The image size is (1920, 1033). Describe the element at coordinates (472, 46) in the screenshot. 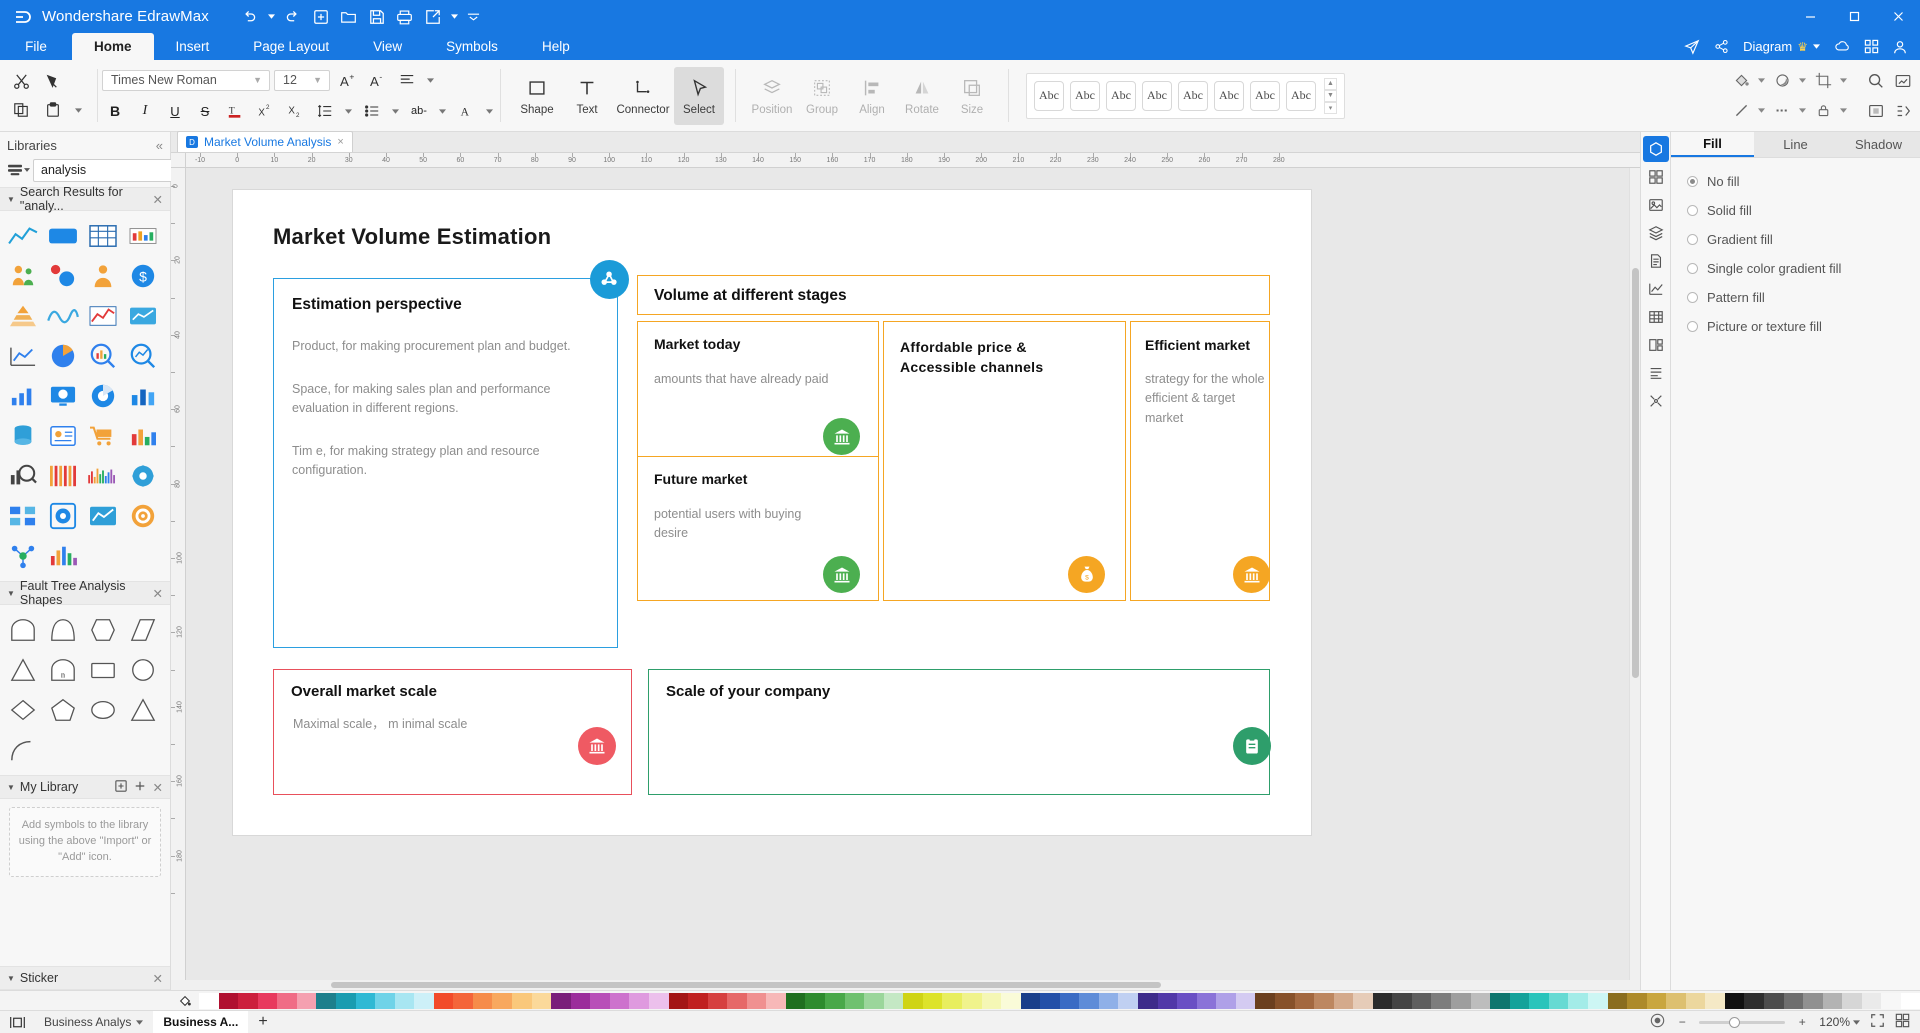

I see `menu-item-symbols: Symbols` at that location.